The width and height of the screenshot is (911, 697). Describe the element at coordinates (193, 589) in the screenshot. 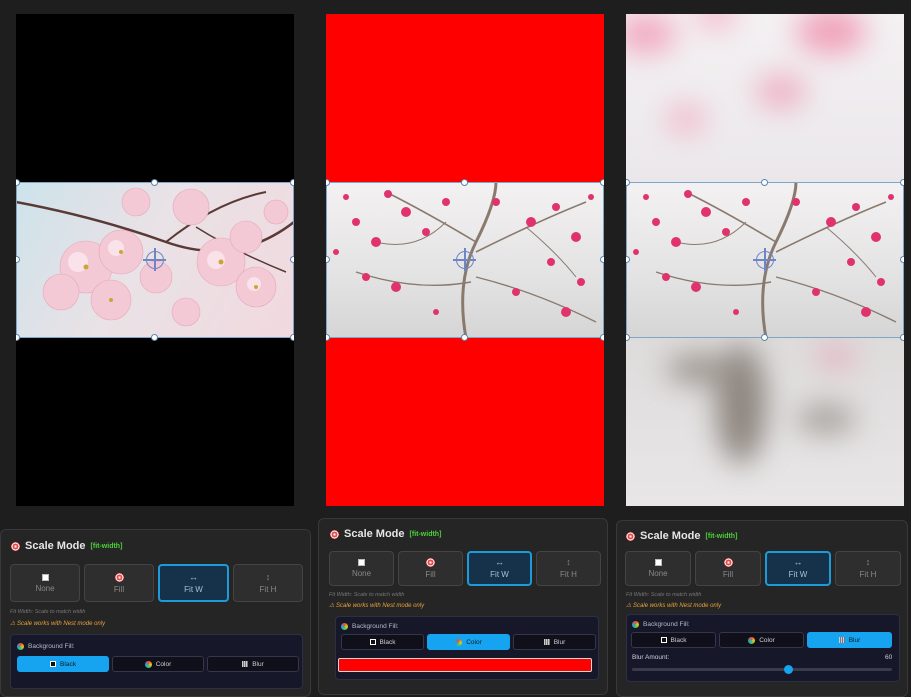

I see `mode-label: Fit W` at that location.